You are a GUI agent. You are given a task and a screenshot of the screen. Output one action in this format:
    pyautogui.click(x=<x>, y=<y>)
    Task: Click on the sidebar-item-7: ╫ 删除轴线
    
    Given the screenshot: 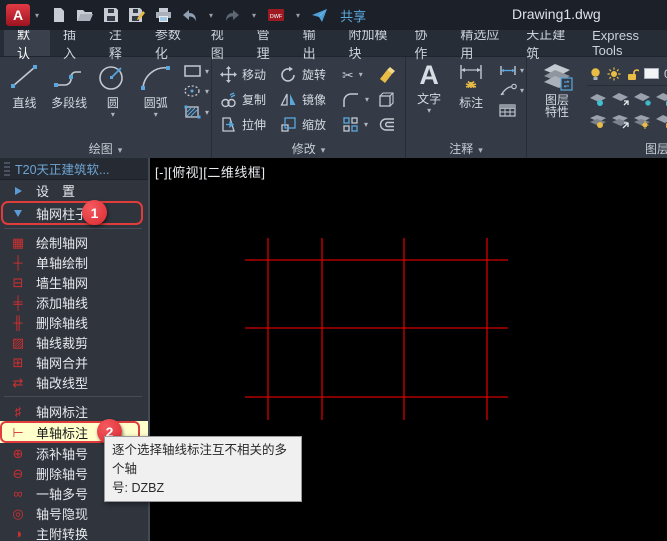 What is the action you would take?
    pyautogui.click(x=74, y=322)
    